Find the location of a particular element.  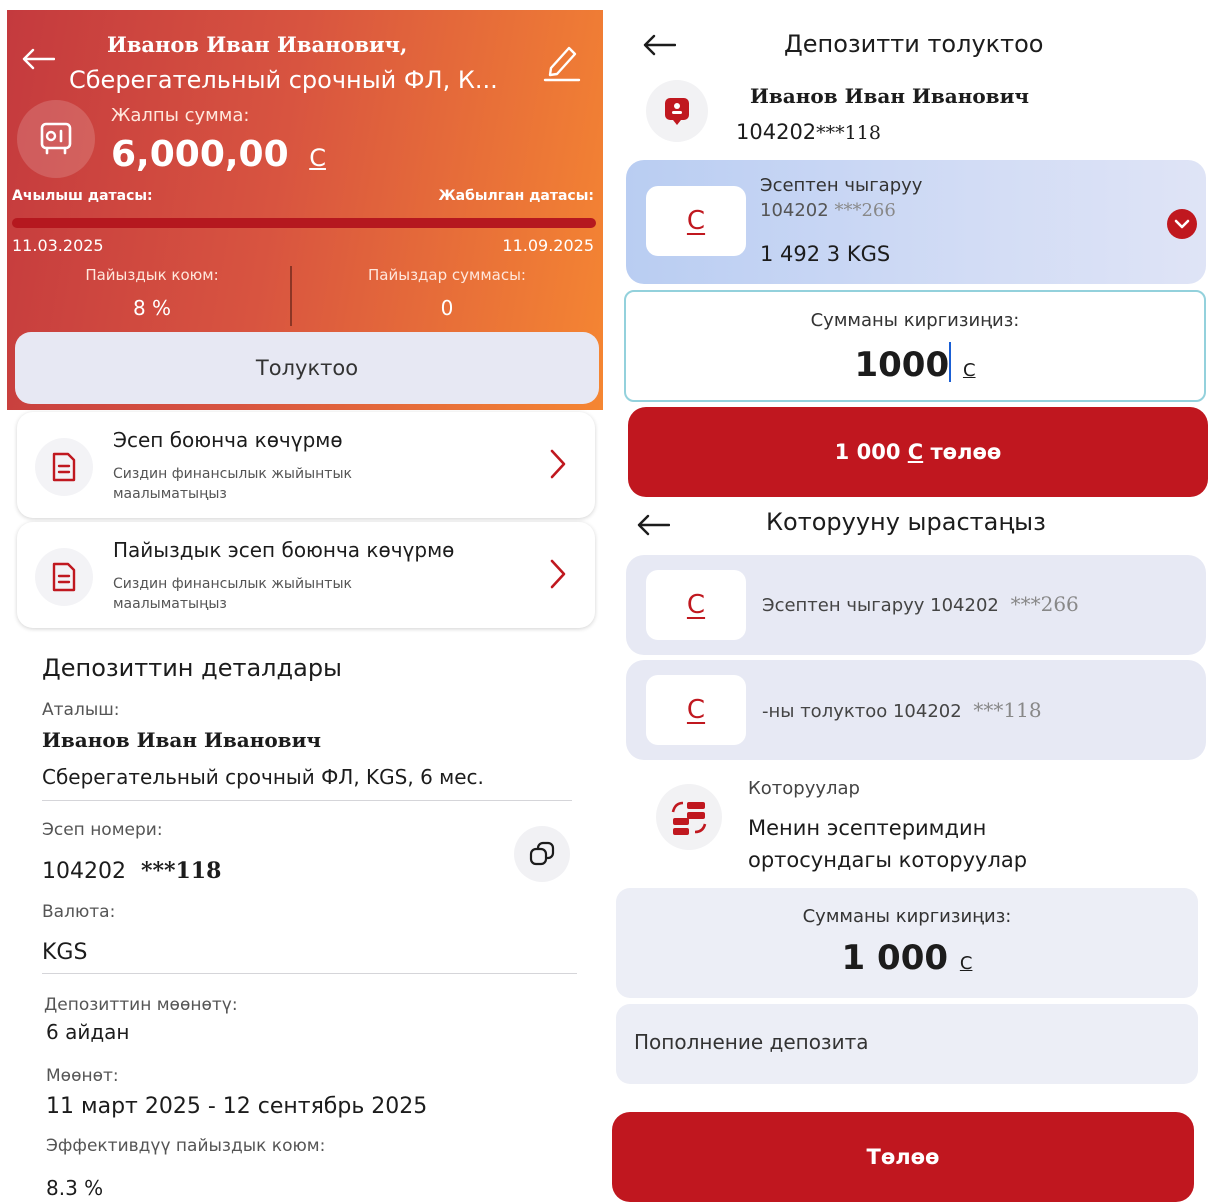

transfer-icon is located at coordinates (689, 817).